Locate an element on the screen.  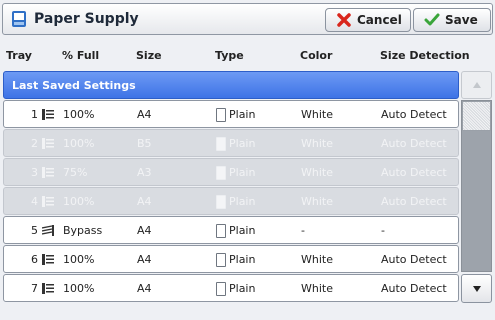
tray-number: 1 is located at coordinates (34, 114).